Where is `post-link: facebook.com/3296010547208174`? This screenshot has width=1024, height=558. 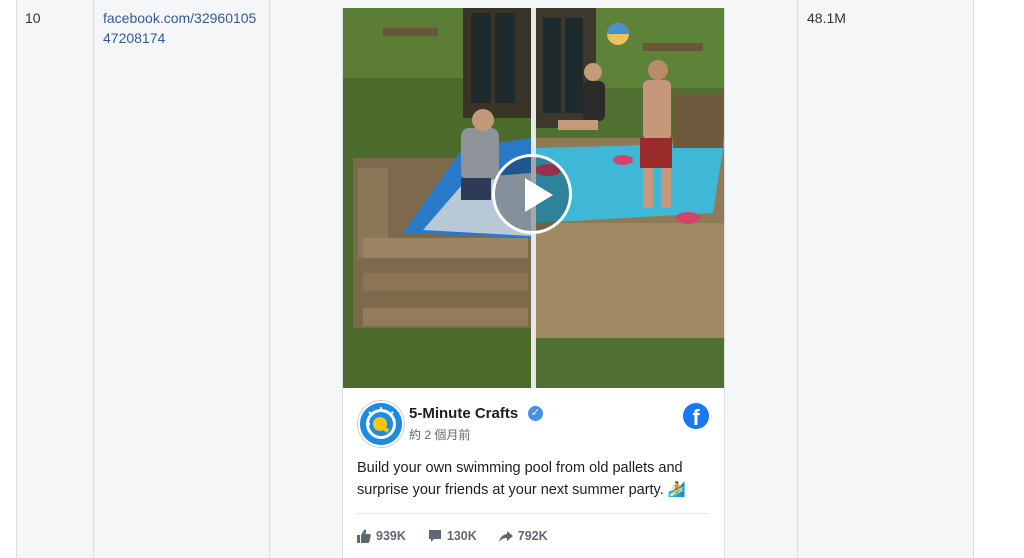 post-link: facebook.com/3296010547208174 is located at coordinates (183, 28).